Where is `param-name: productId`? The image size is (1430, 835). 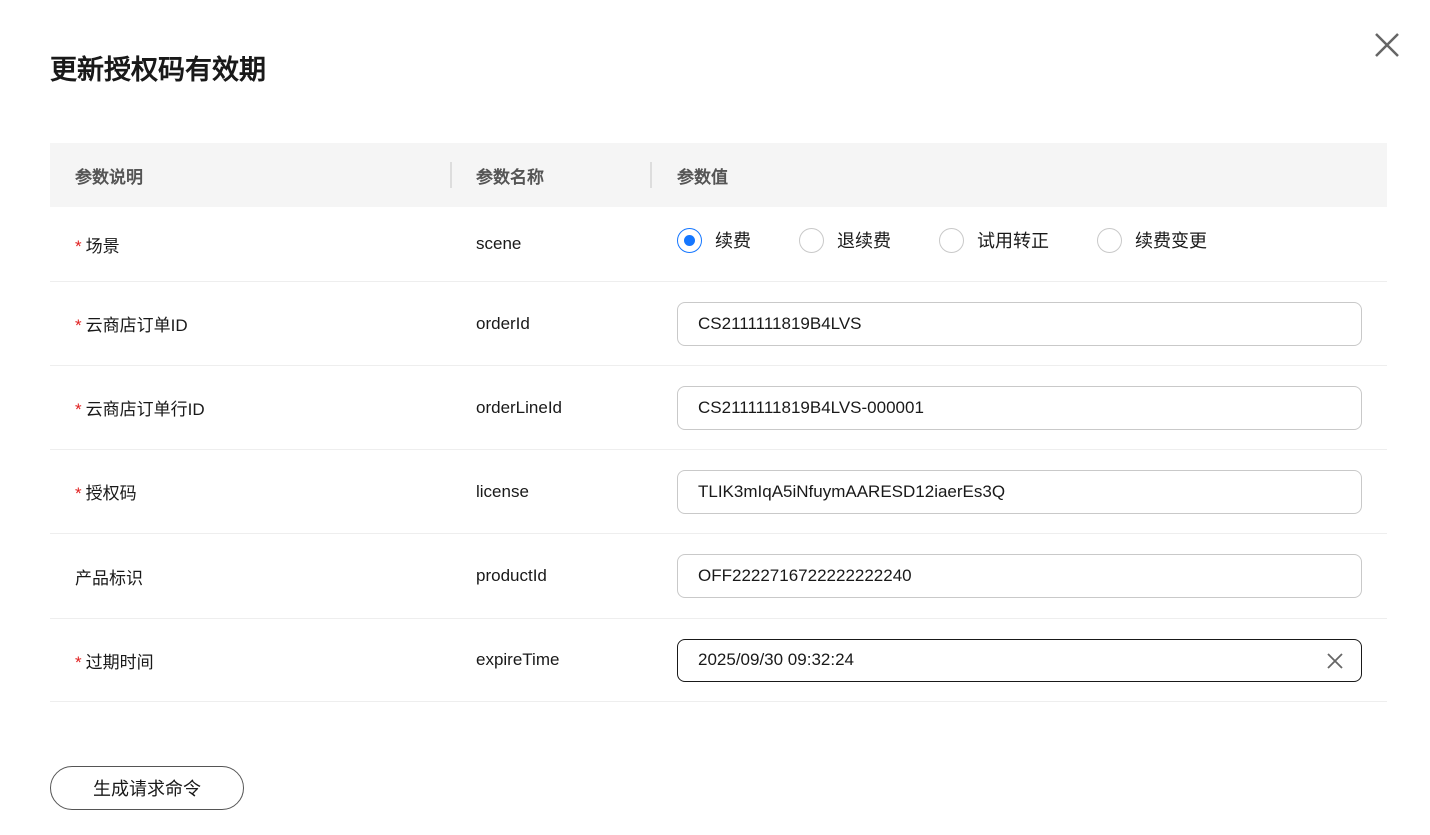 param-name: productId is located at coordinates (511, 575).